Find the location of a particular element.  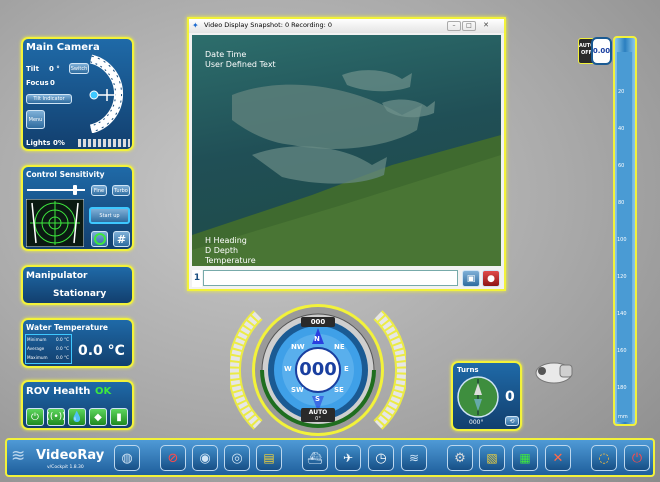

globe-icon: ◍ is located at coordinates (127, 458).